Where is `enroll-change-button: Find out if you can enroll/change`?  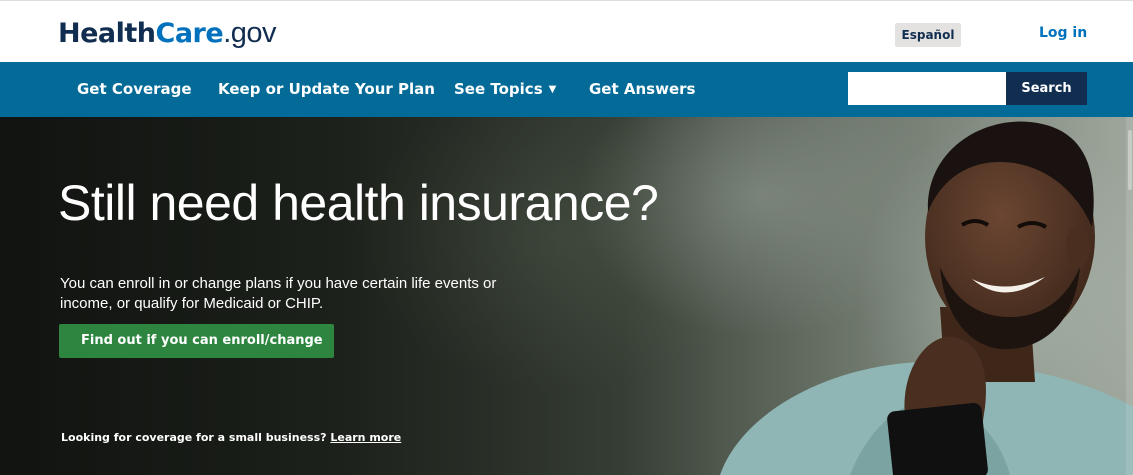
enroll-change-button: Find out if you can enroll/change is located at coordinates (196, 341).